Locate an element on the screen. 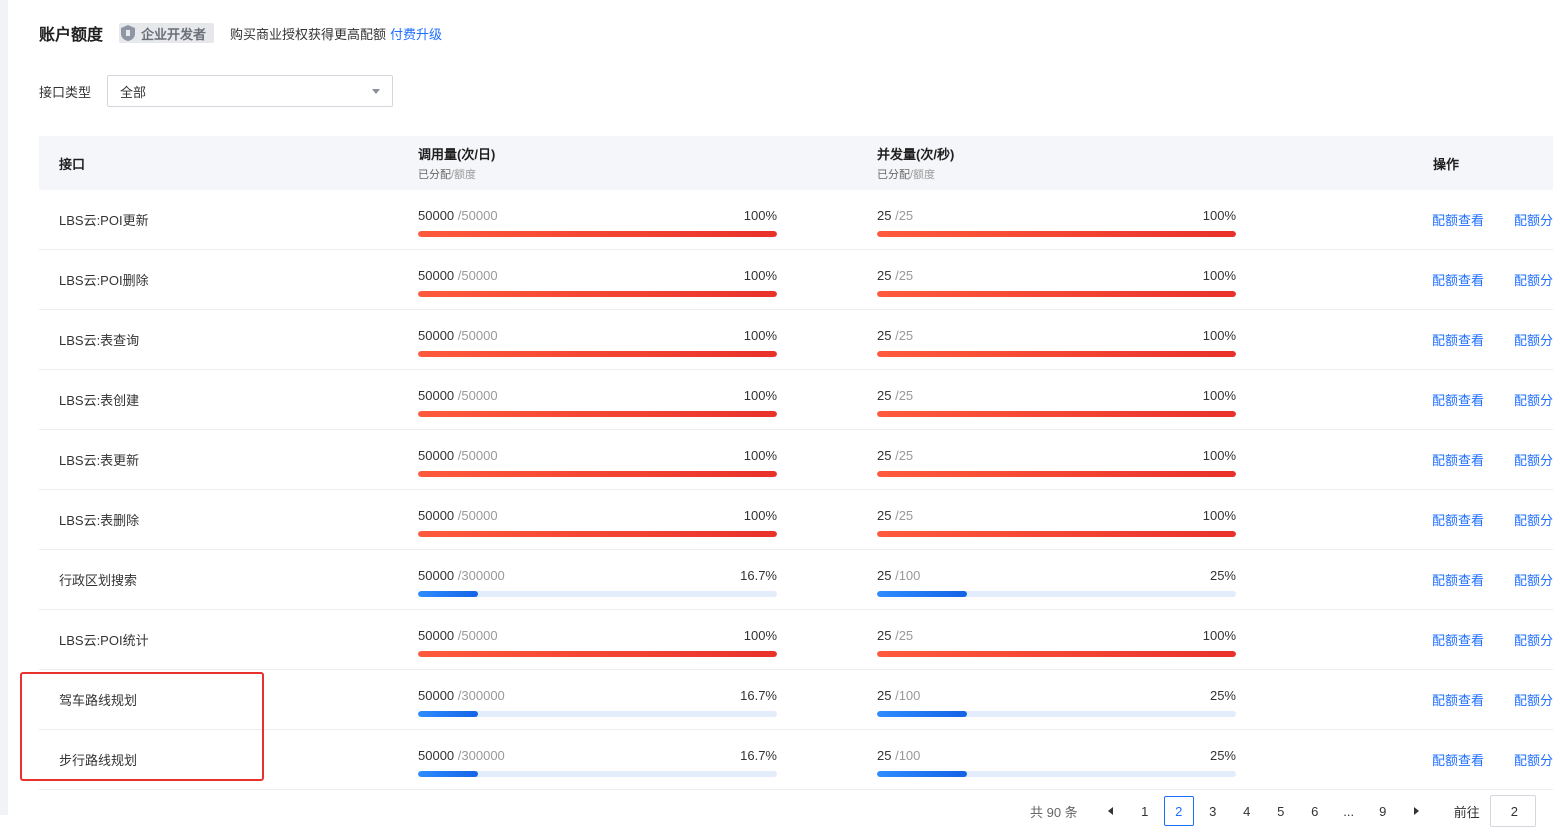 The image size is (1553, 827). page-button: 2 is located at coordinates (1178, 811).